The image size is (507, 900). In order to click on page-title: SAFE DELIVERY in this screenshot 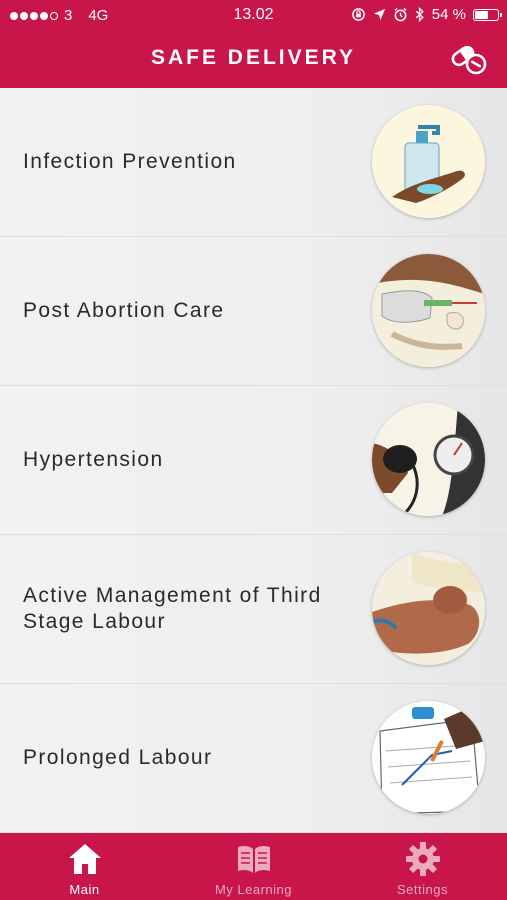, I will do `click(253, 57)`.